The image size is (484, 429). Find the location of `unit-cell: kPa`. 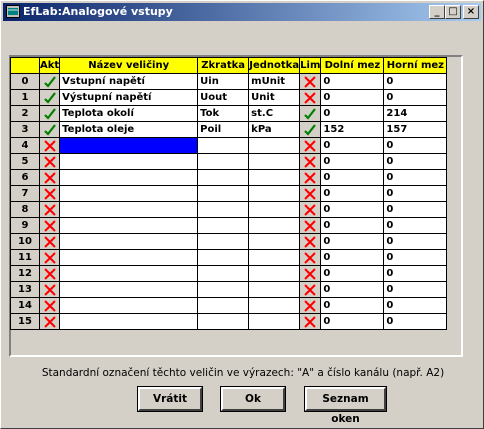

unit-cell: kPa is located at coordinates (274, 129).